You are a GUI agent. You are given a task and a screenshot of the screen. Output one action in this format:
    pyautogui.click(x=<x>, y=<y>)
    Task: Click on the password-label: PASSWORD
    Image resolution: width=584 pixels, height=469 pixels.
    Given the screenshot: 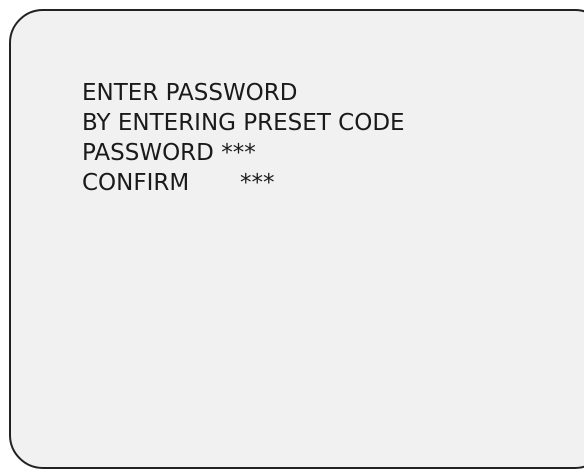 What is the action you would take?
    pyautogui.click(x=148, y=153)
    